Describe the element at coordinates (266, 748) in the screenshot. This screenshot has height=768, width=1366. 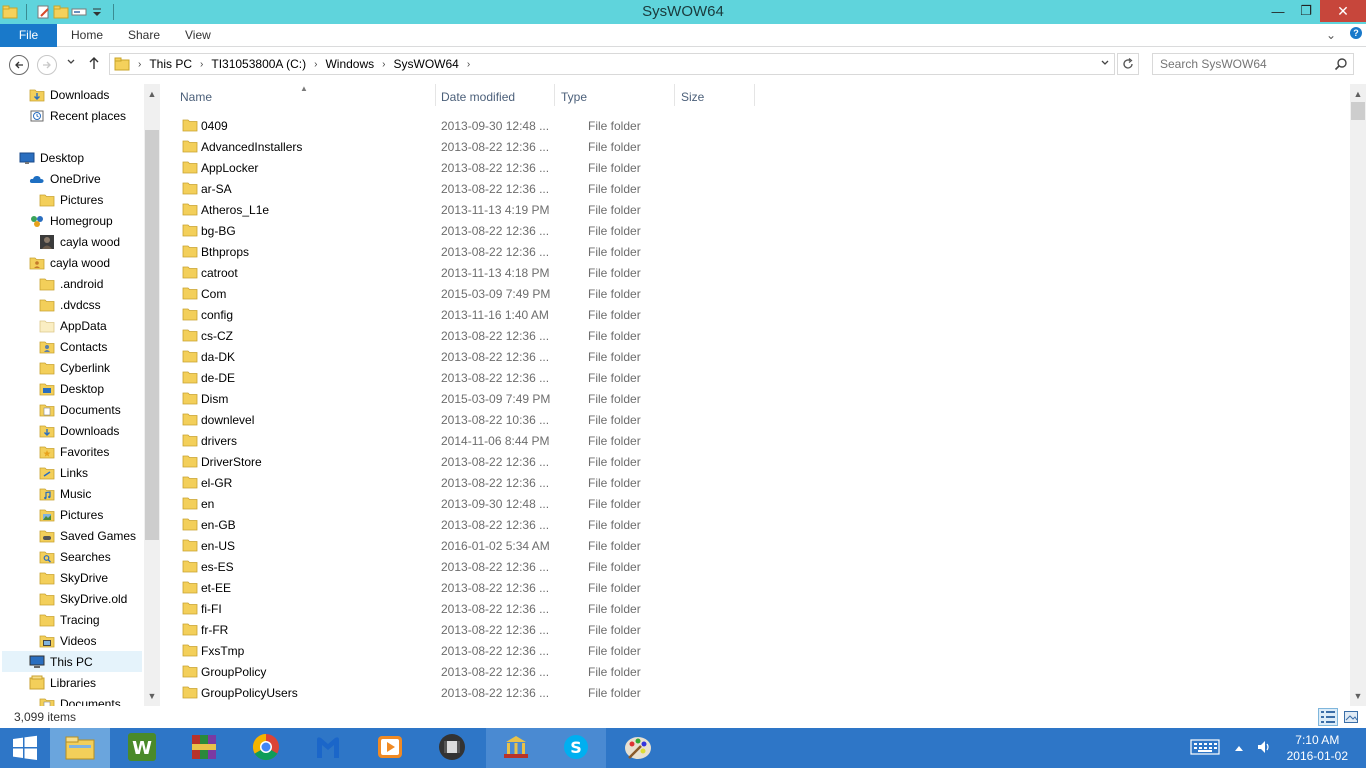
I see `taskbar-app-chrome` at that location.